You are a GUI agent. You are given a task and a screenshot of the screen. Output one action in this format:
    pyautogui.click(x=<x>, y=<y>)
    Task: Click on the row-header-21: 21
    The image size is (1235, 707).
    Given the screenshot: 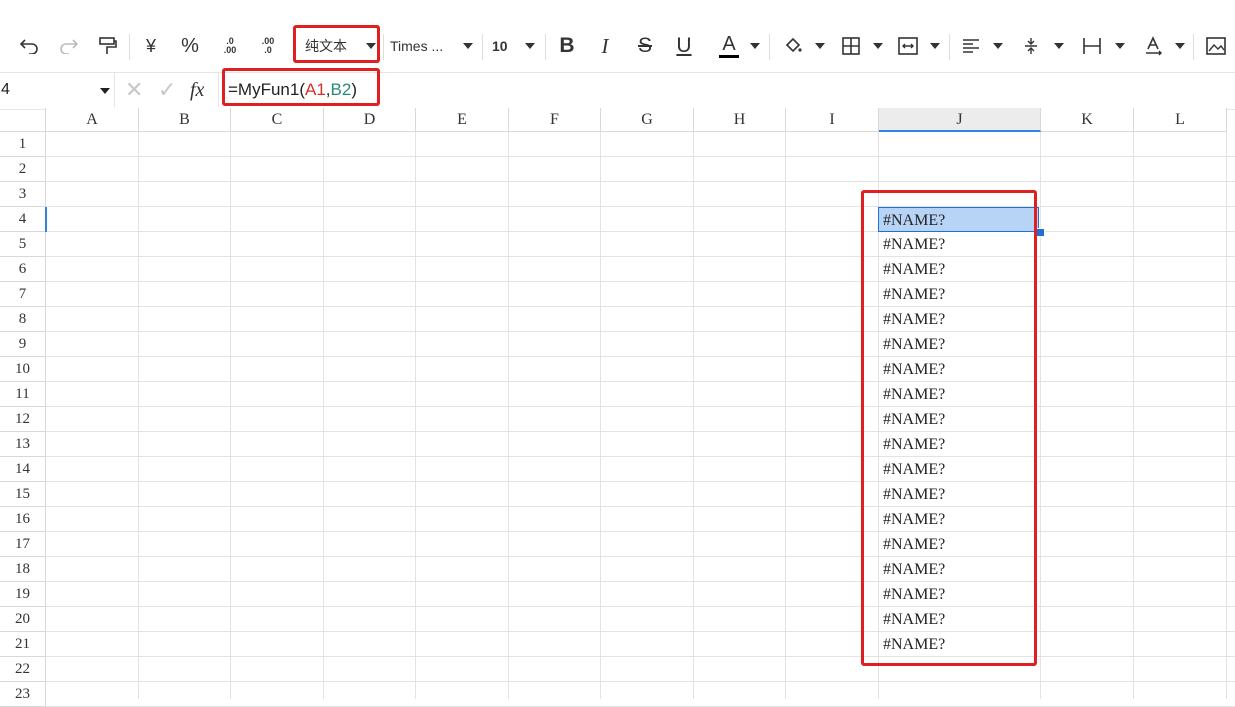 What is the action you would take?
    pyautogui.click(x=23, y=644)
    